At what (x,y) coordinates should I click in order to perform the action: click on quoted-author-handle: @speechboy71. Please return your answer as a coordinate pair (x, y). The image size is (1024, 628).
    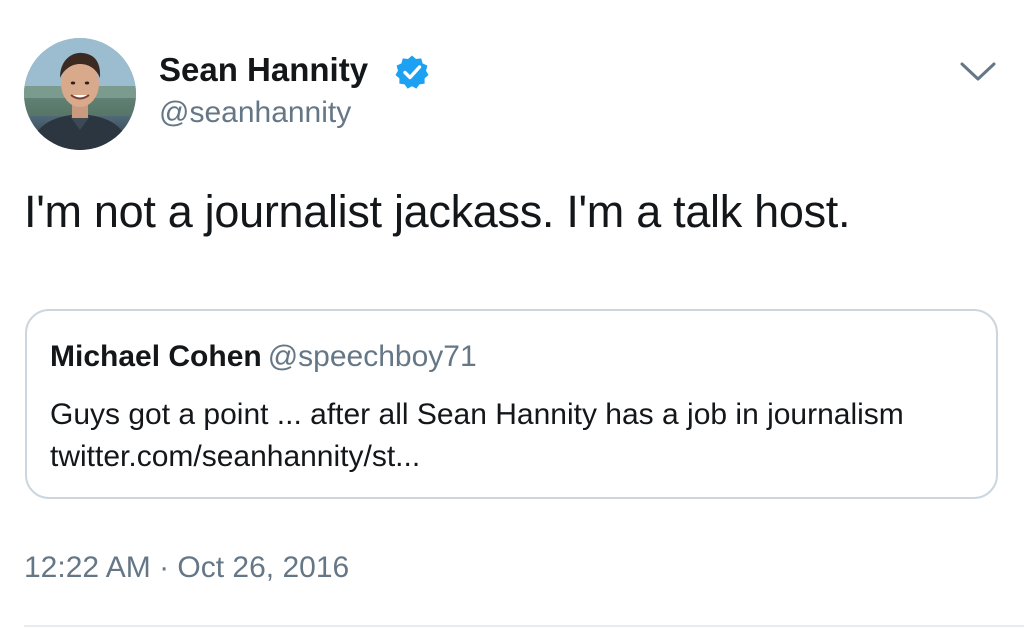
    Looking at the image, I should click on (372, 356).